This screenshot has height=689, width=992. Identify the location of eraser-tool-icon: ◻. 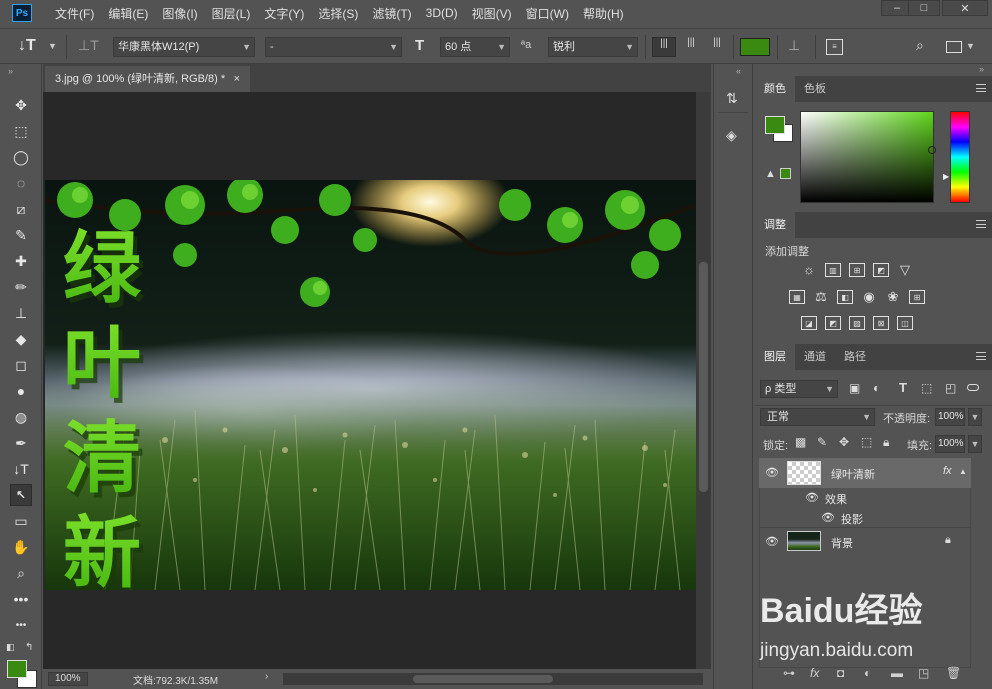
(21, 365).